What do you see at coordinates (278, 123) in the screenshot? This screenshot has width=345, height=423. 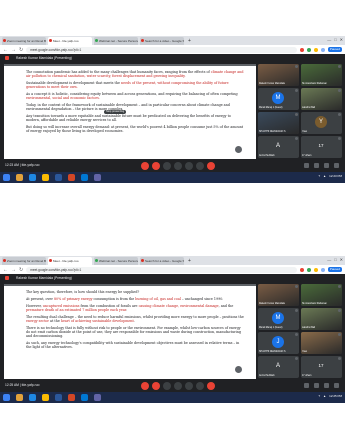 I see `participant-tile: SHANTHI DEVARAJAN S` at bounding box center [278, 123].